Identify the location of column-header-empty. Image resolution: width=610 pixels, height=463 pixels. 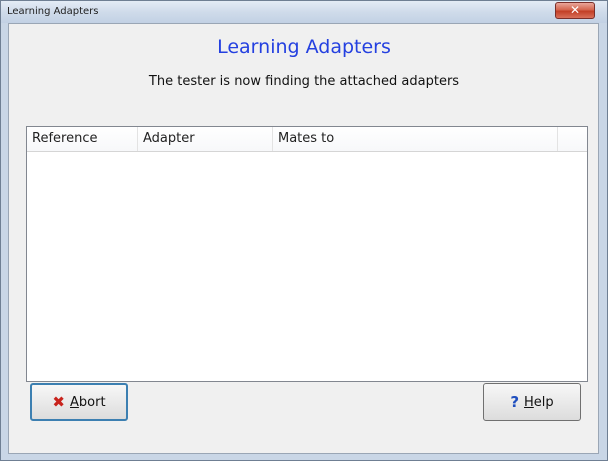
(572, 139).